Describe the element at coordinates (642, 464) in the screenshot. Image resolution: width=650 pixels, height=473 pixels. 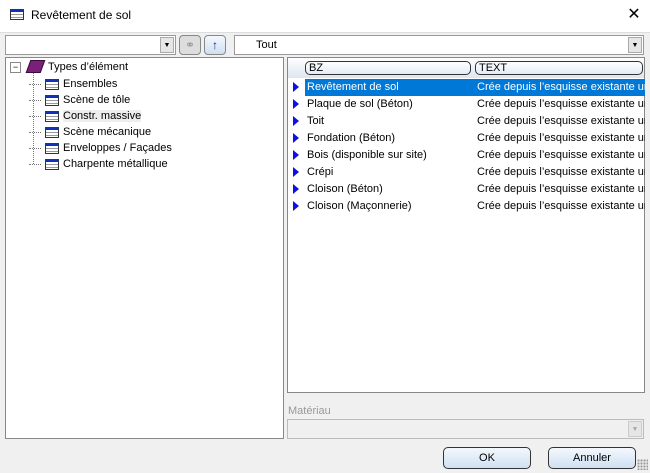
I see `resize-grip` at that location.